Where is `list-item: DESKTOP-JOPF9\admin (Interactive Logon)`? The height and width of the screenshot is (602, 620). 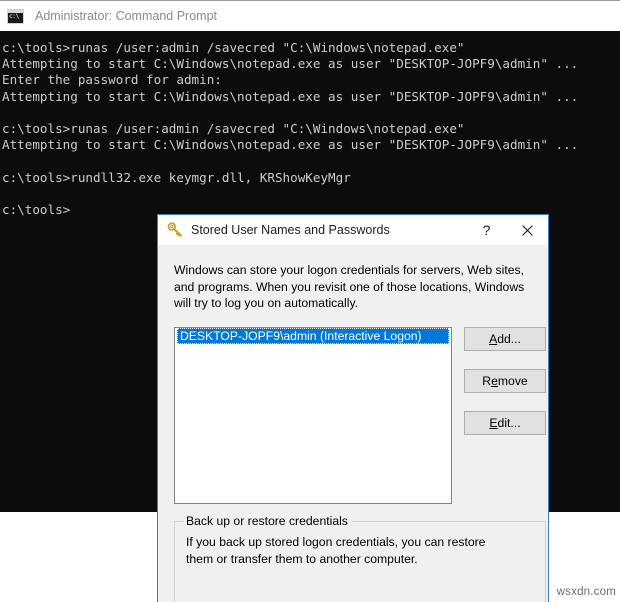 list-item: DESKTOP-JOPF9\admin (Interactive Logon) is located at coordinates (313, 336).